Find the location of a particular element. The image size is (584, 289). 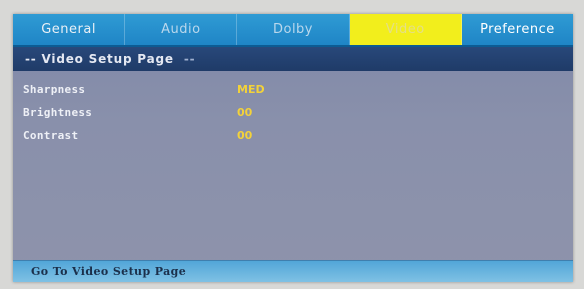

tab-general: General is located at coordinates (69, 29).